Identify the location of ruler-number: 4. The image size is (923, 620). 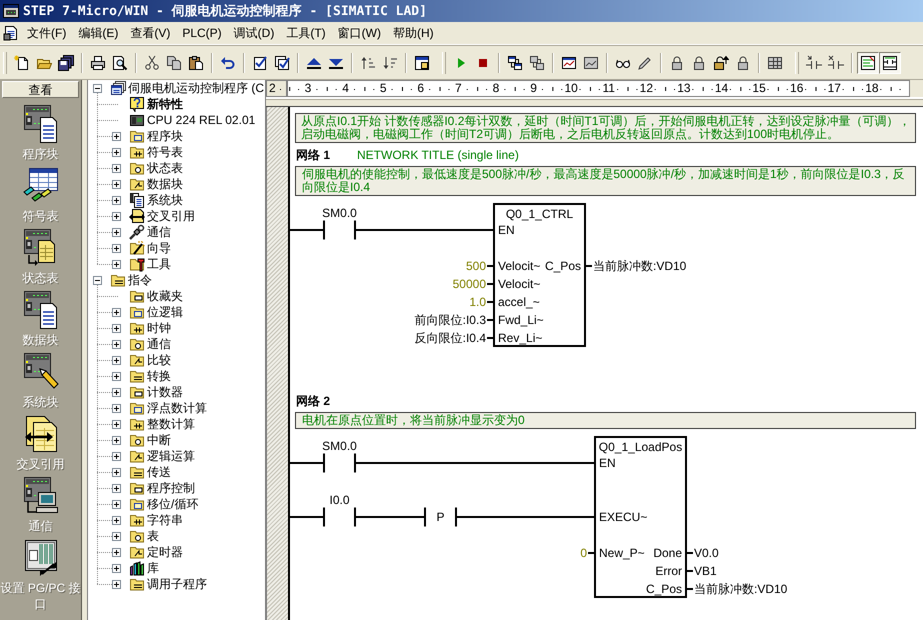
(345, 88).